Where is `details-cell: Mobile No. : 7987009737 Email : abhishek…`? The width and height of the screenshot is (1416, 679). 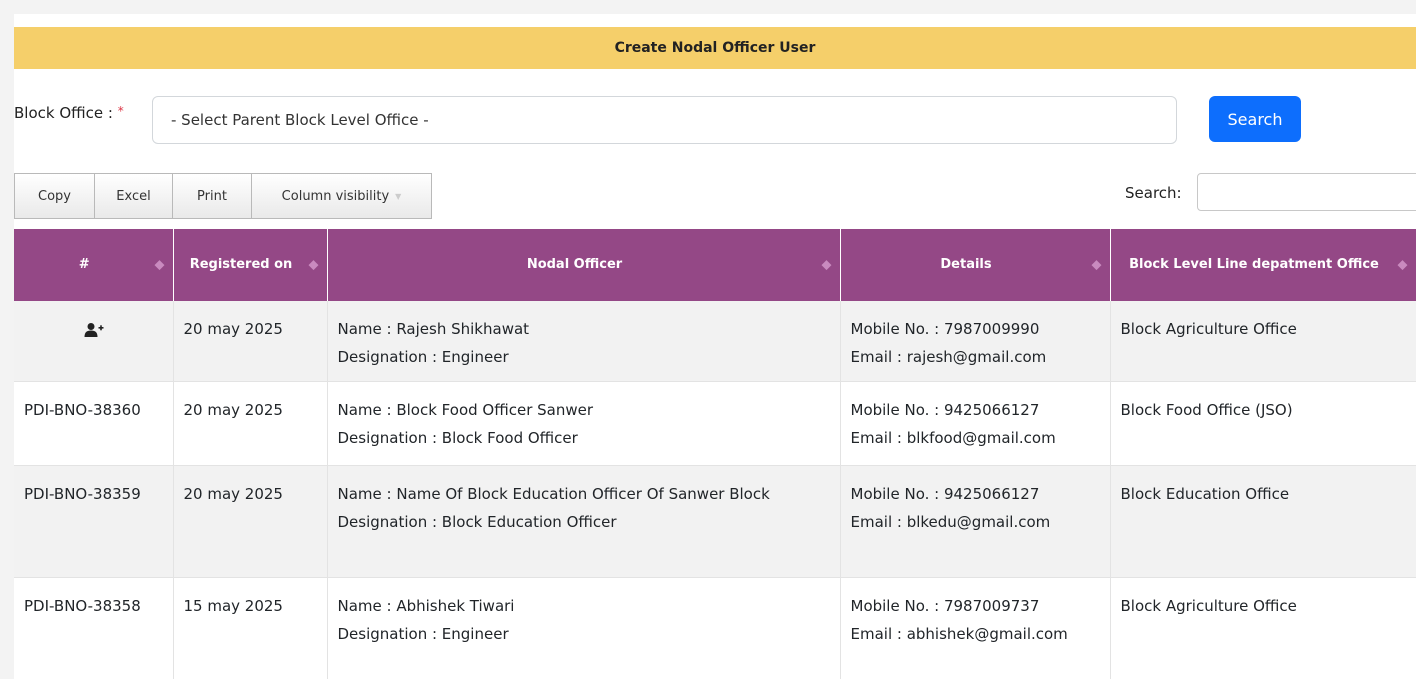
details-cell: Mobile No. : 7987009737 Email : abhishek… is located at coordinates (975, 628).